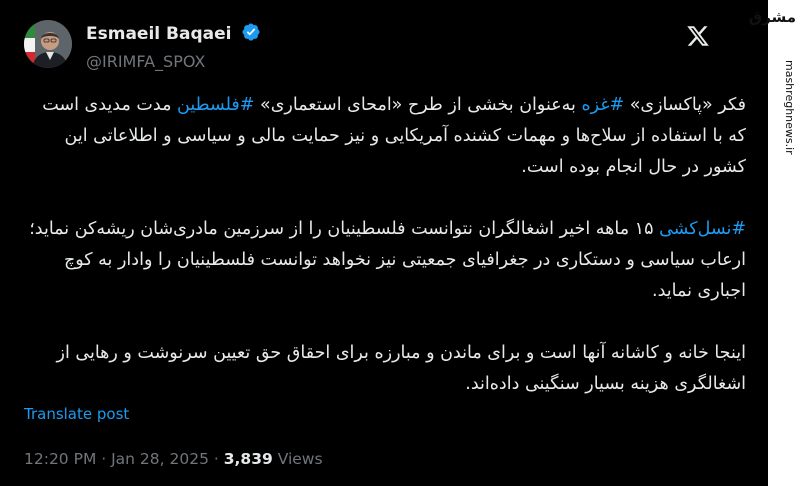  Describe the element at coordinates (173, 46) in the screenshot. I see `author-block: Esmaeil Baqaei @IRIMFA_SPOX` at that location.